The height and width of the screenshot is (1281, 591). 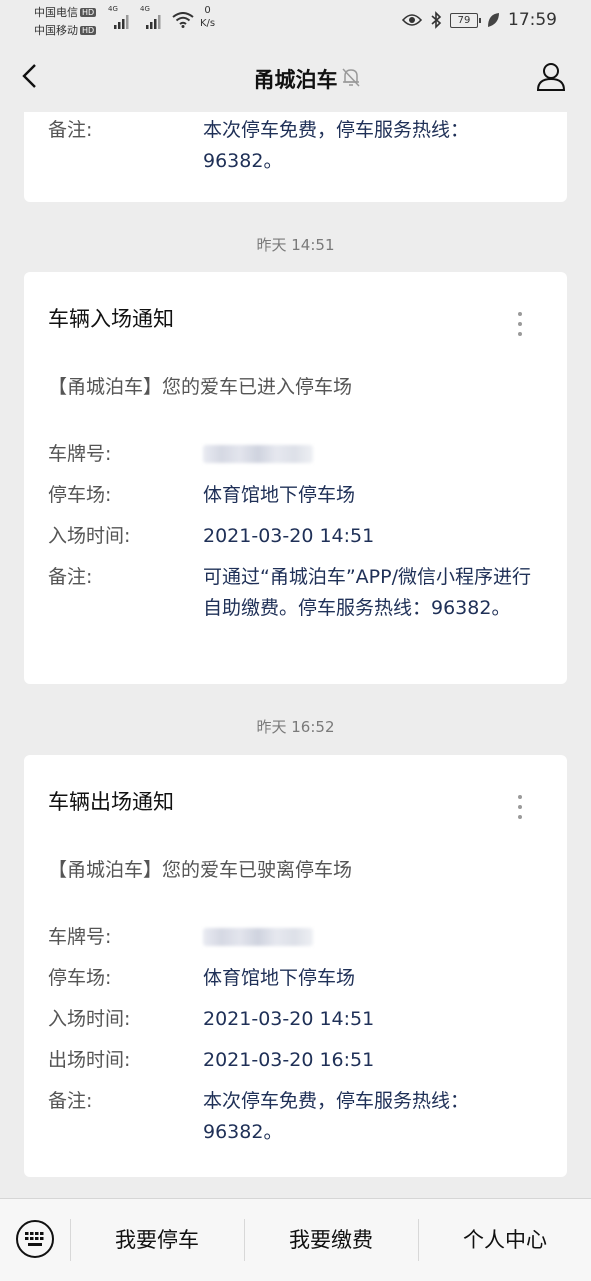 What do you see at coordinates (111, 319) in the screenshot?
I see `card-title: 车辆入场通知` at bounding box center [111, 319].